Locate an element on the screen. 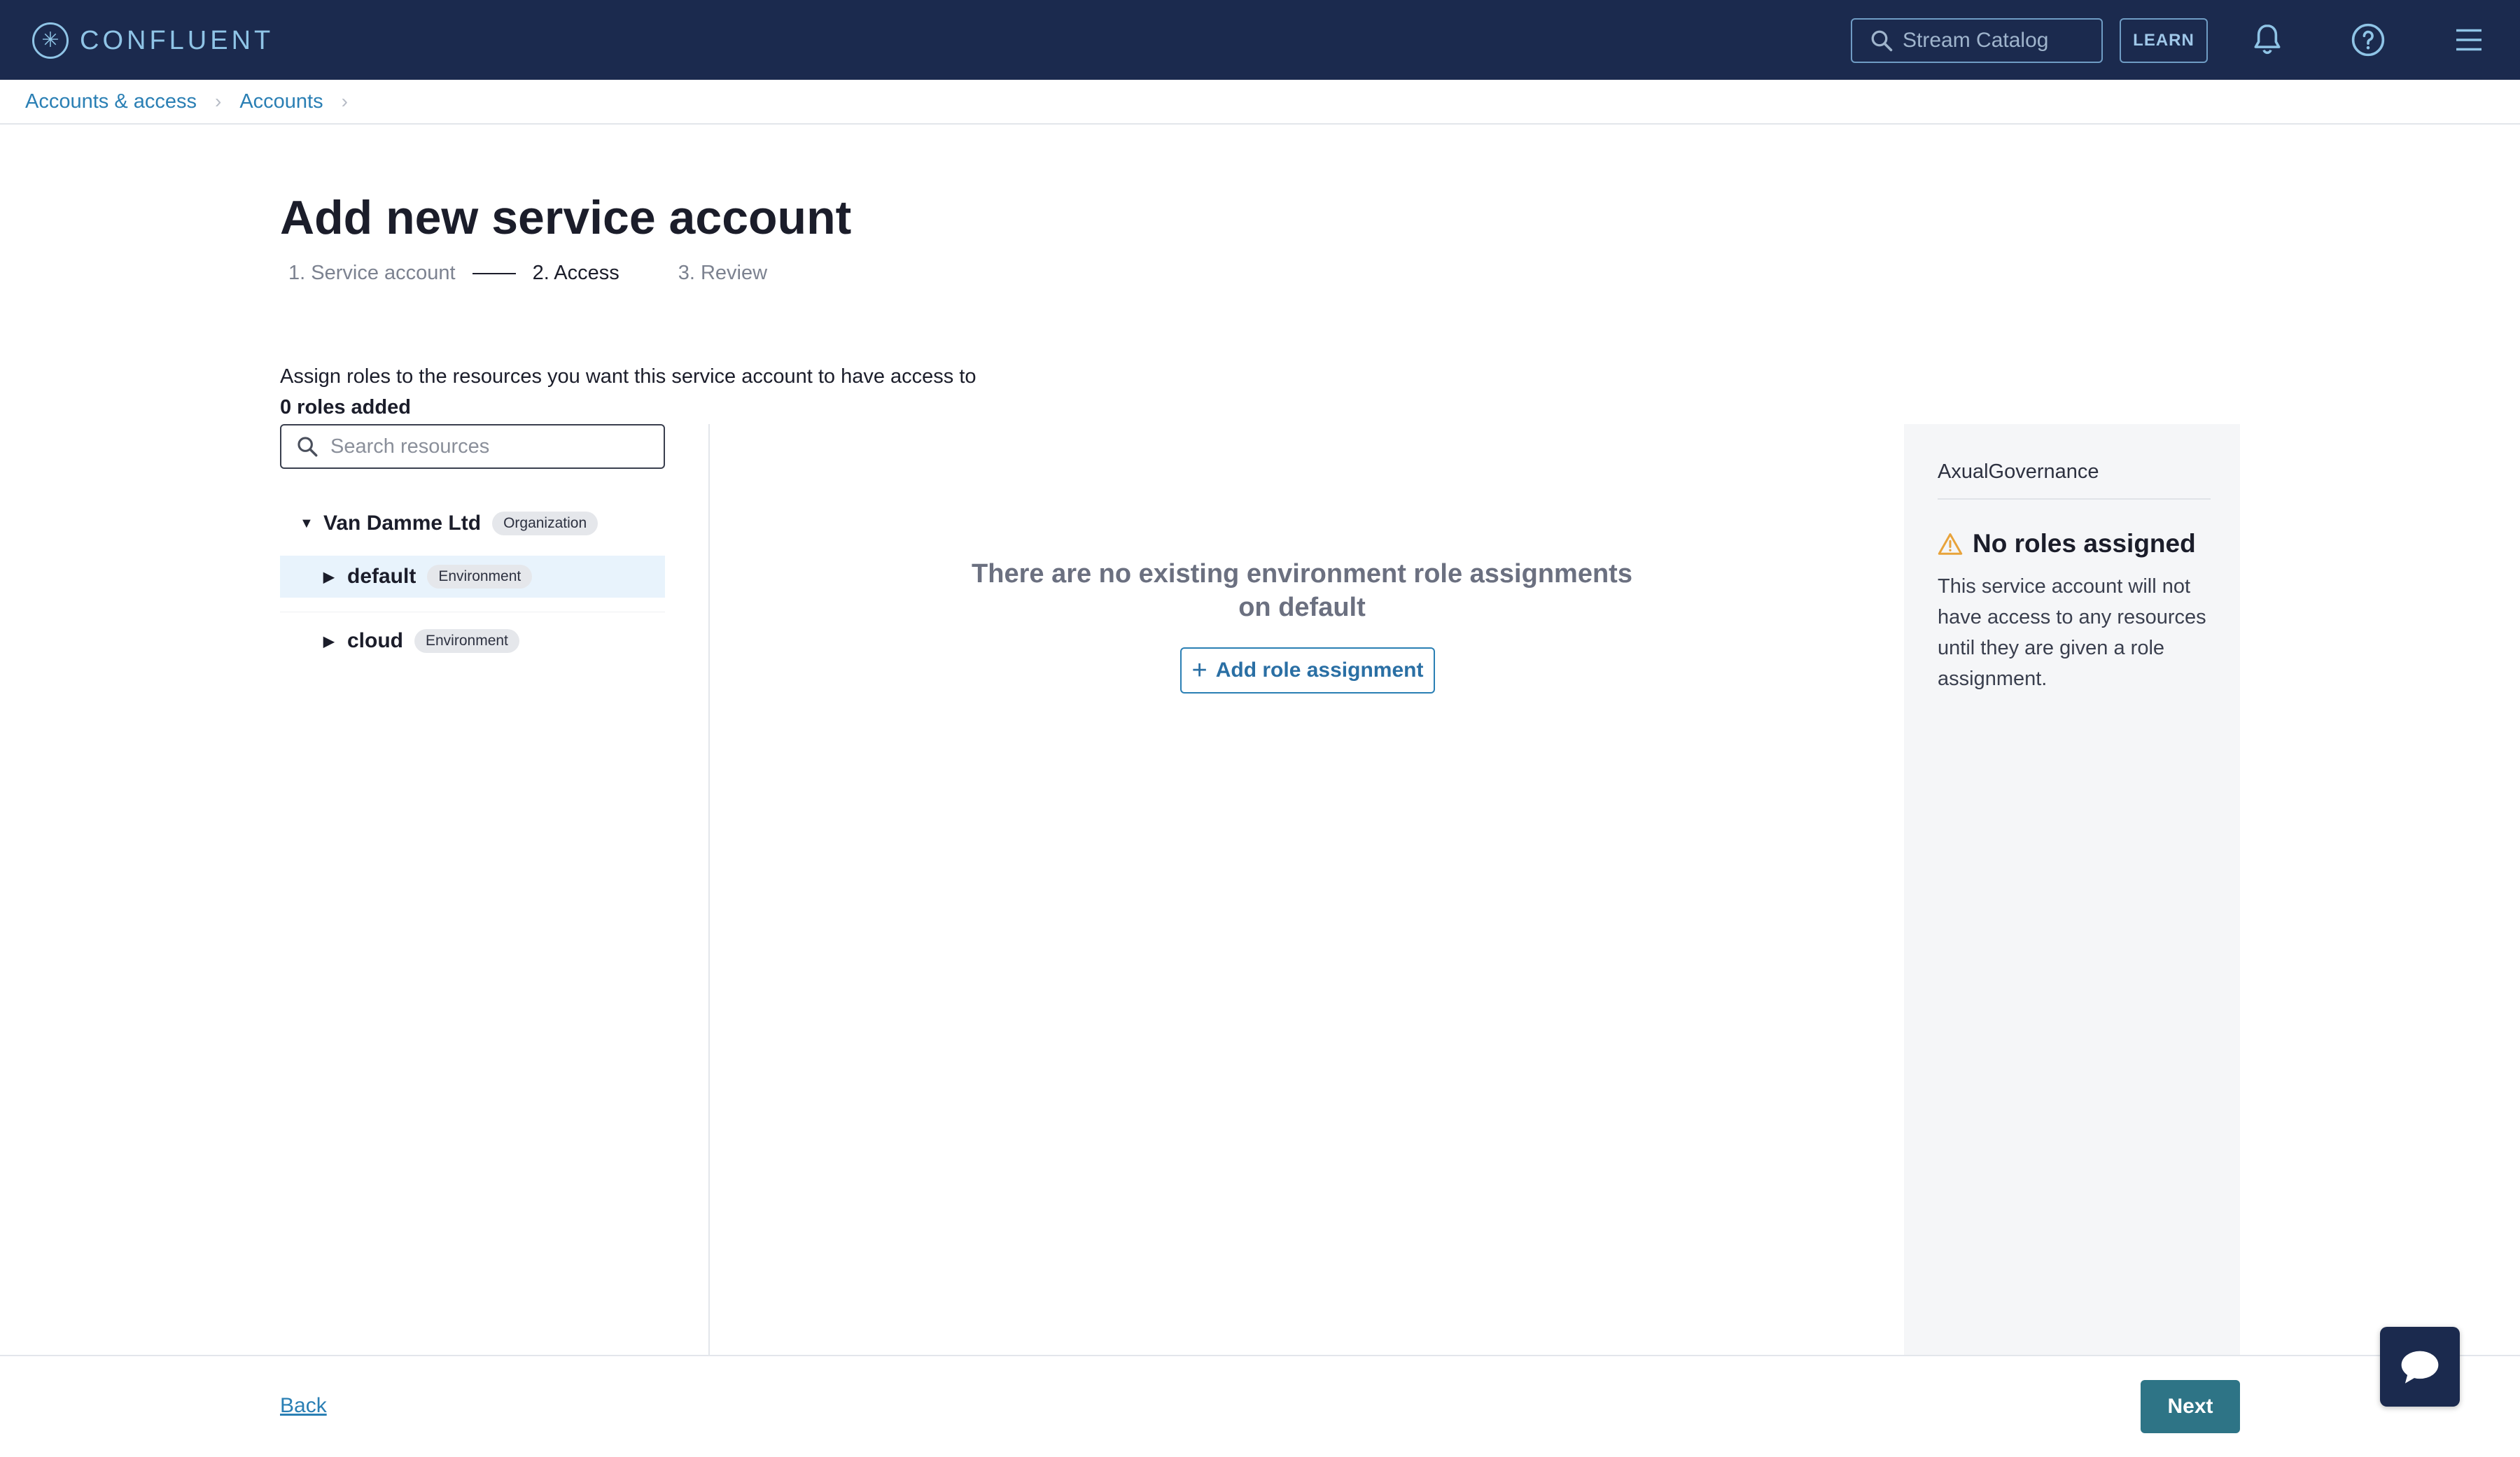 Image resolution: width=2520 pixels, height=1457 pixels. summary-divider is located at coordinates (2074, 499).